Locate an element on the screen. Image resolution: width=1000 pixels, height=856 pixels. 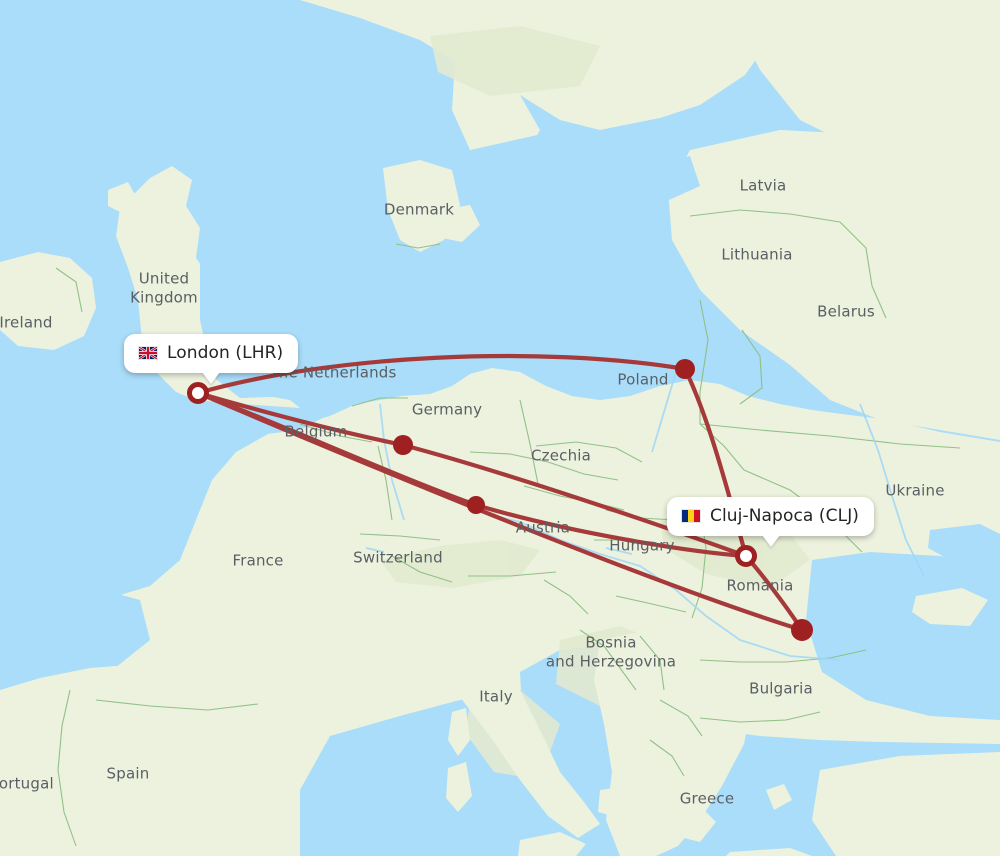
munich-stop-dot is located at coordinates (476, 505).